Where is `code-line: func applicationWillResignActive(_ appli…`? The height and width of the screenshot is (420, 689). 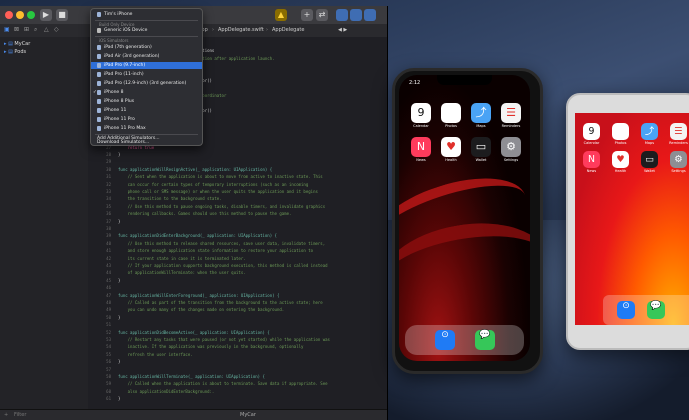 code-line: func applicationWillResignActive(_ appli… is located at coordinates (195, 169).